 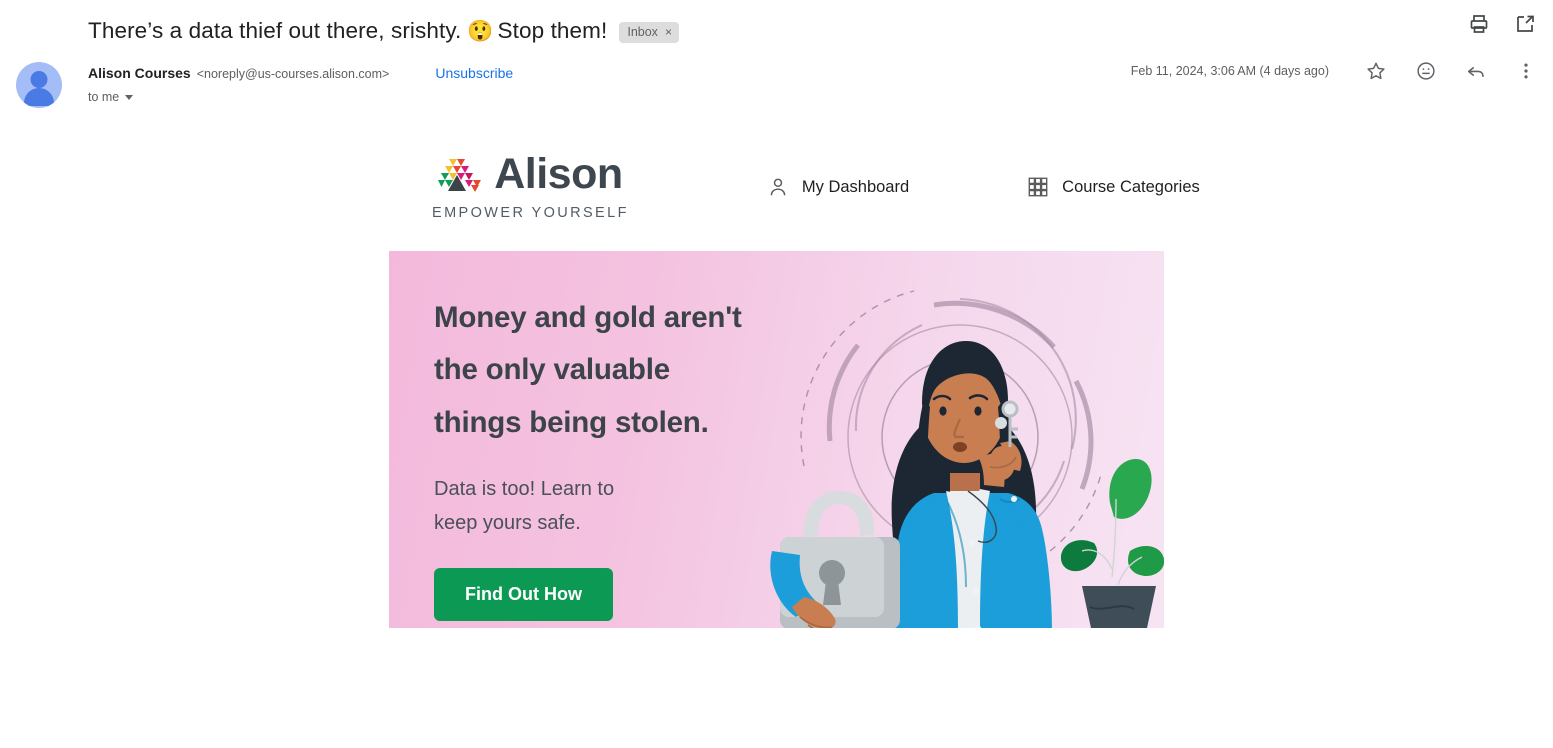 What do you see at coordinates (778, 187) in the screenshot?
I see `user-icon` at bounding box center [778, 187].